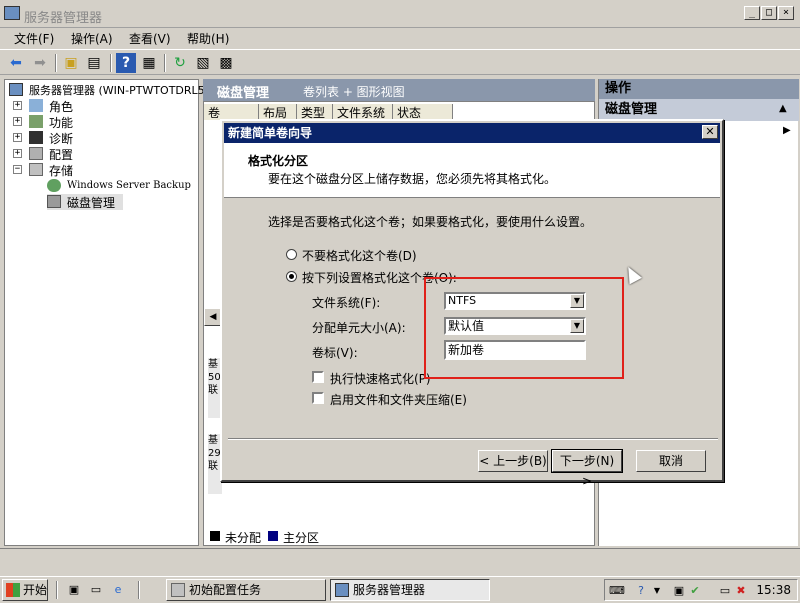 The width and height of the screenshot is (800, 603). Describe the element at coordinates (657, 591) in the screenshot. I see `tray-arrow-icon: ▼` at that location.